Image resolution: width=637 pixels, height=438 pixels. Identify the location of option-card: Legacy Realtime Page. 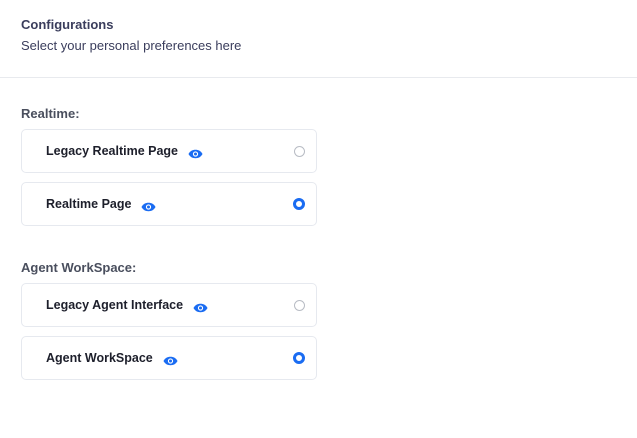
(169, 151).